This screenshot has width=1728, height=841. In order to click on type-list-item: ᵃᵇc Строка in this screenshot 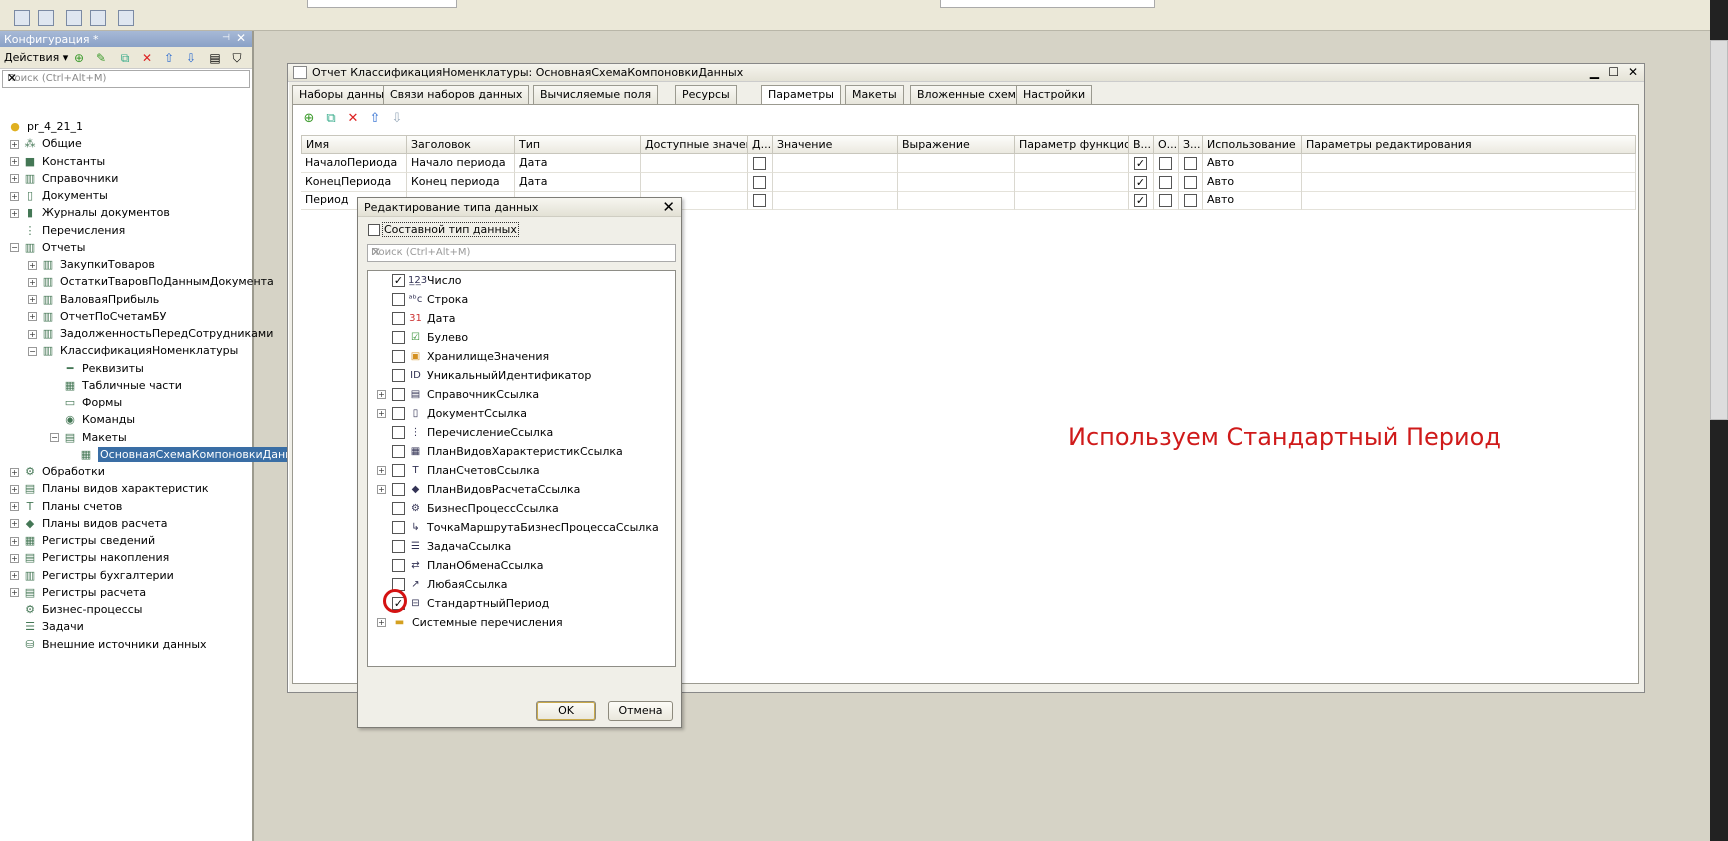, I will do `click(518, 299)`.